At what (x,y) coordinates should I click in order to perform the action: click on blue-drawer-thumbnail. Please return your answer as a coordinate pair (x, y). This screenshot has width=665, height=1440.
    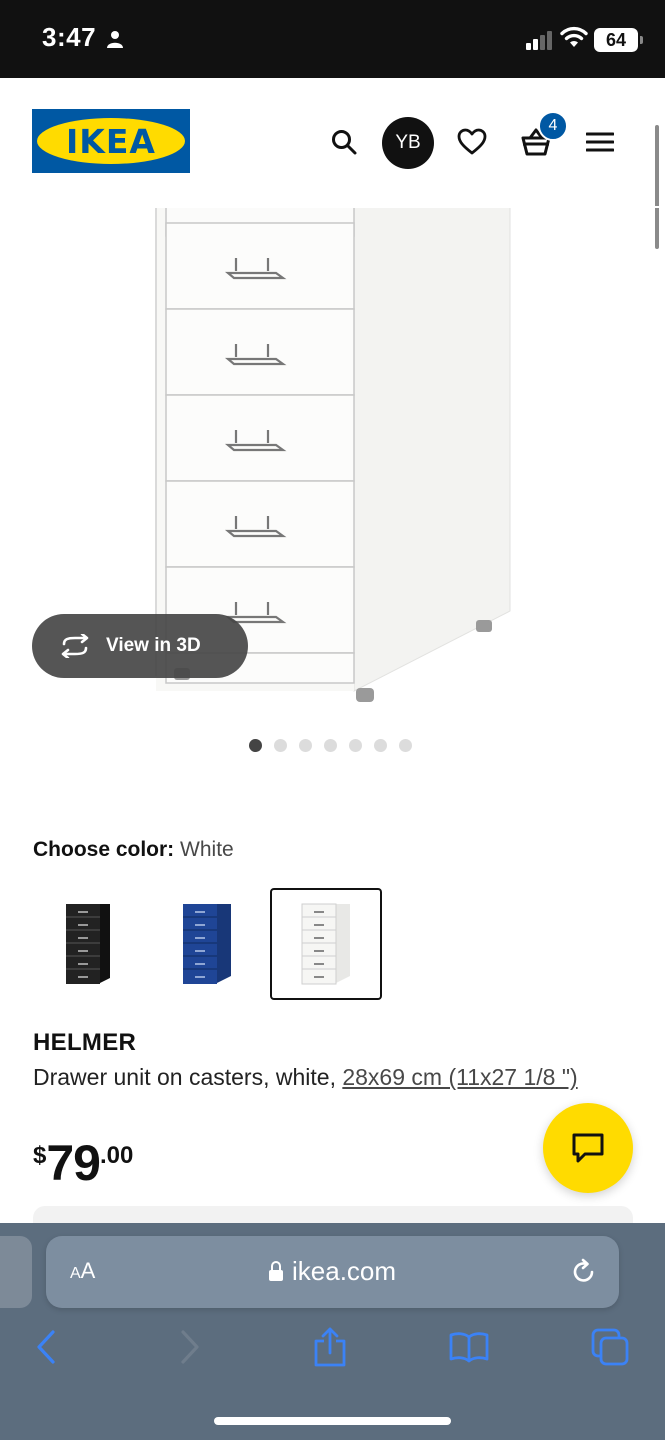
    Looking at the image, I should click on (207, 944).